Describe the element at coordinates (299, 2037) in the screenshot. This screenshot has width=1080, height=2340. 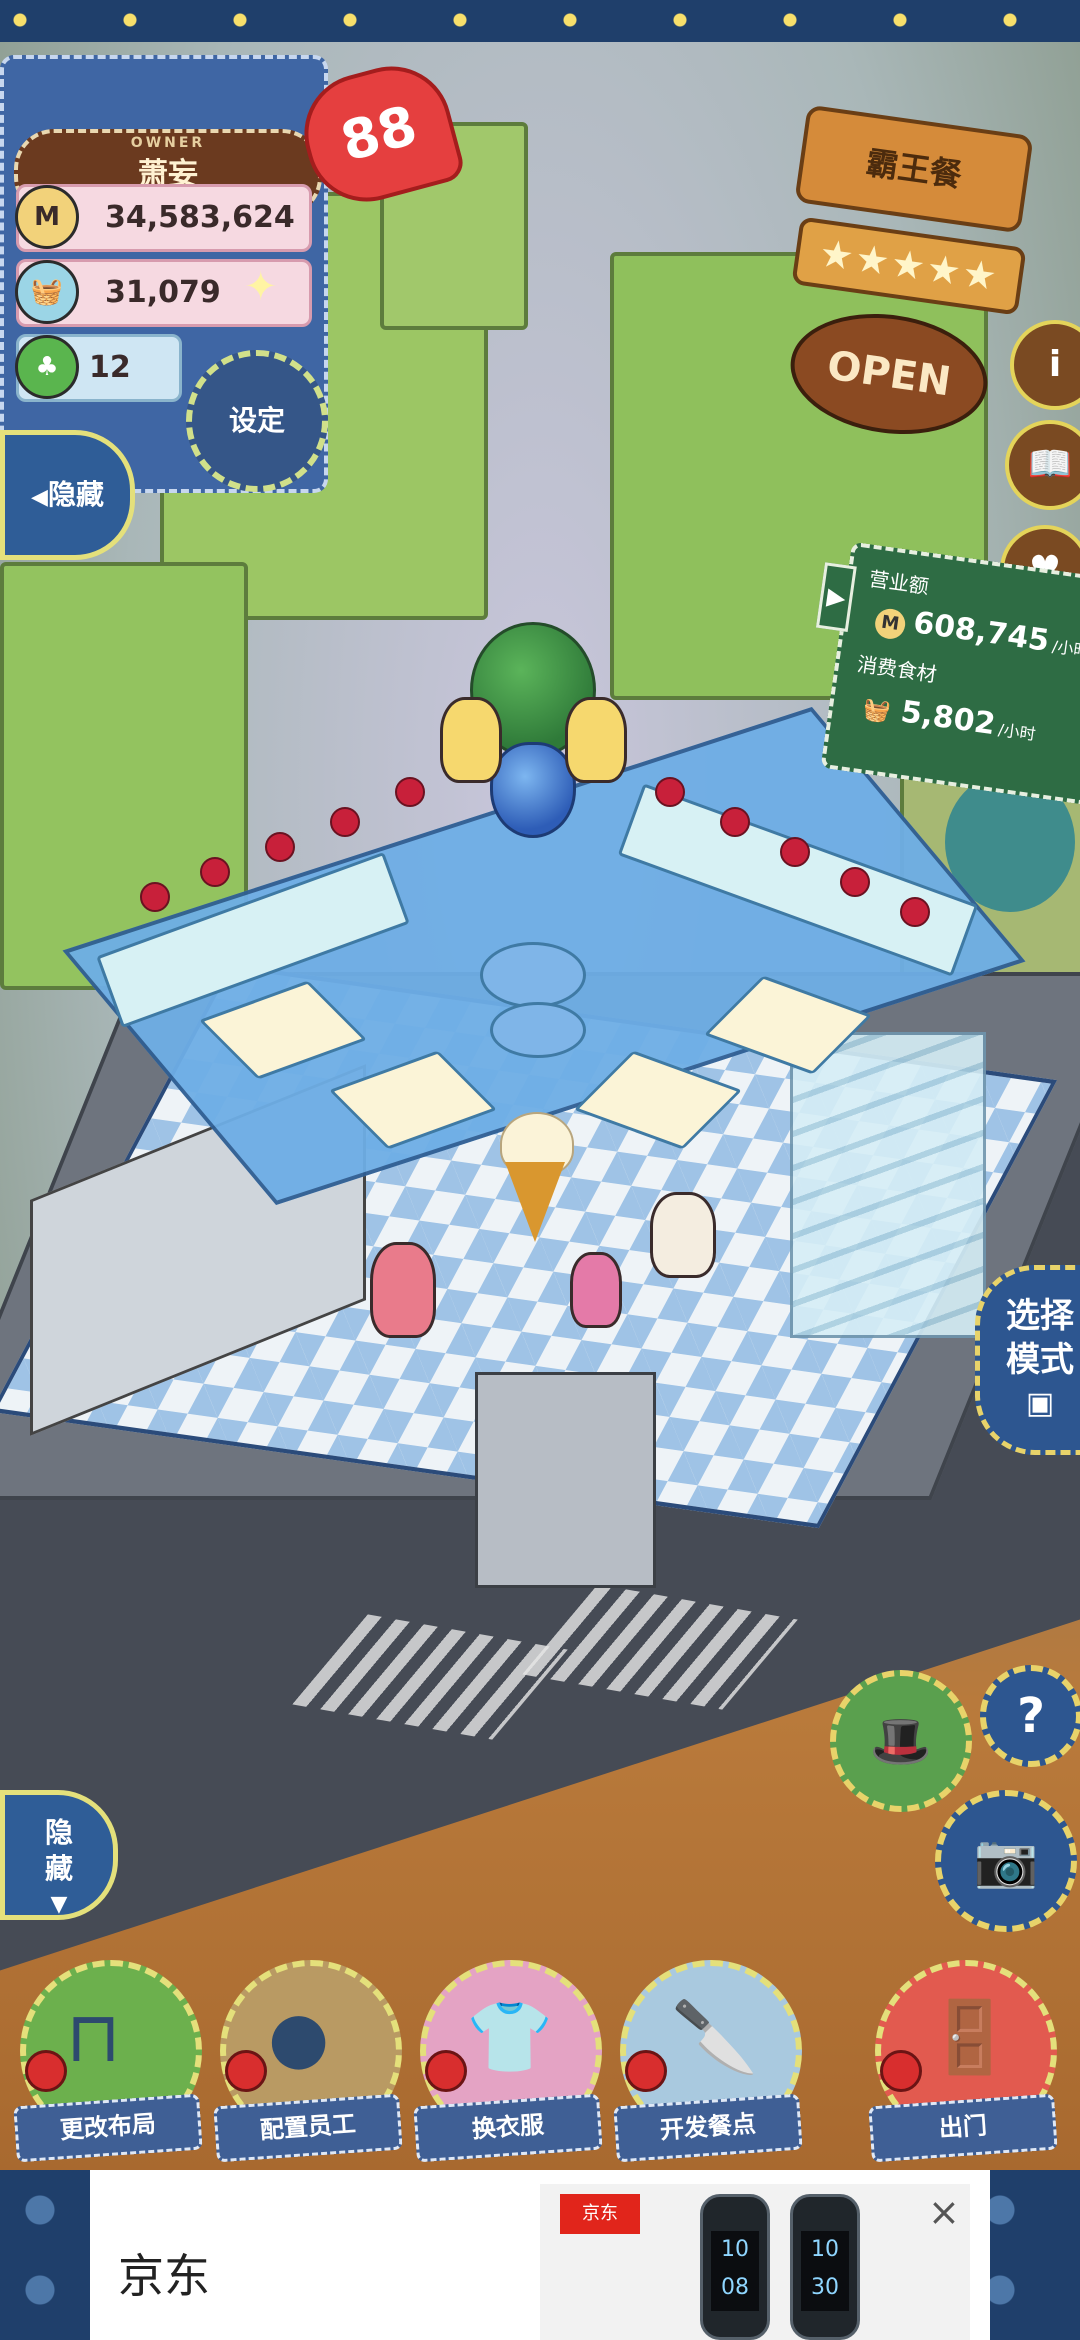
I see `bear-head-icon: ●` at that location.